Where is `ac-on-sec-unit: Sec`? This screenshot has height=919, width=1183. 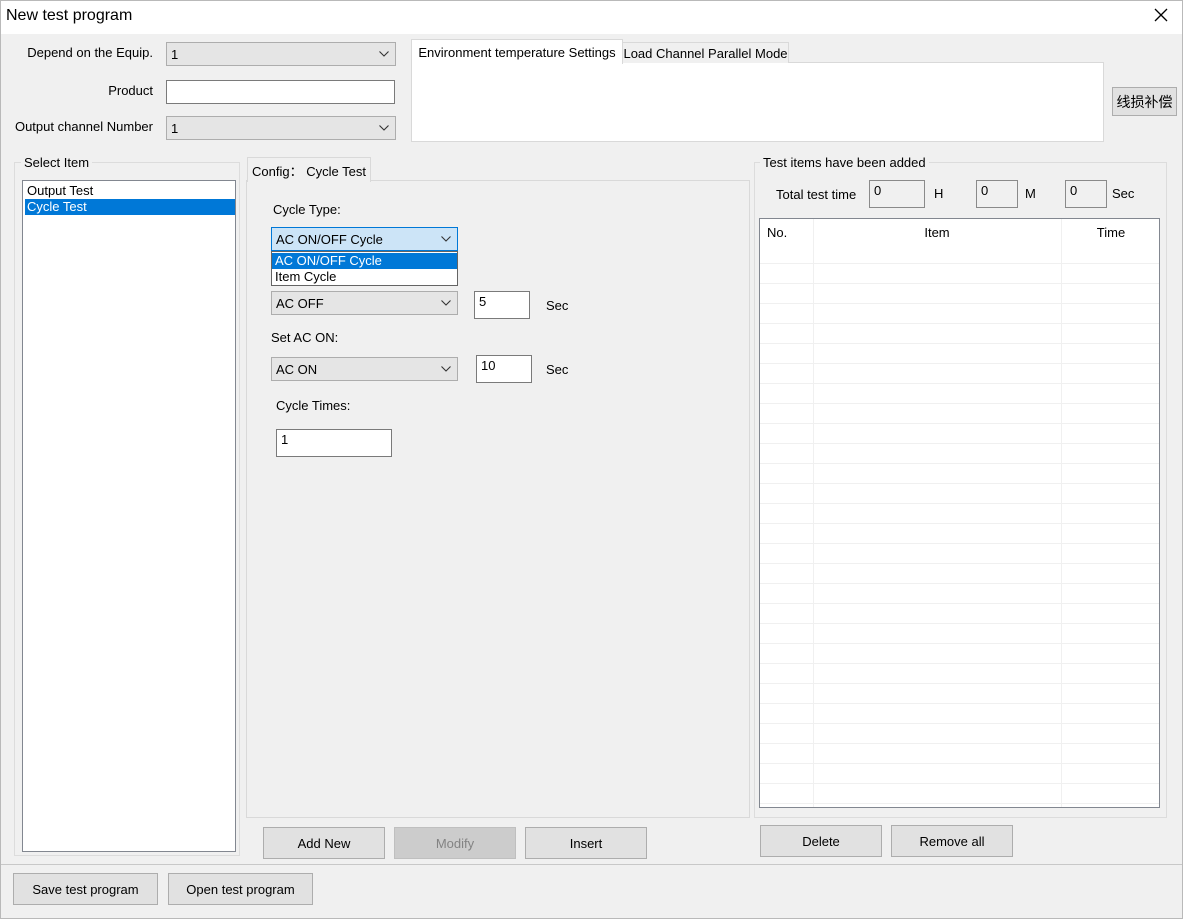 ac-on-sec-unit: Sec is located at coordinates (557, 369).